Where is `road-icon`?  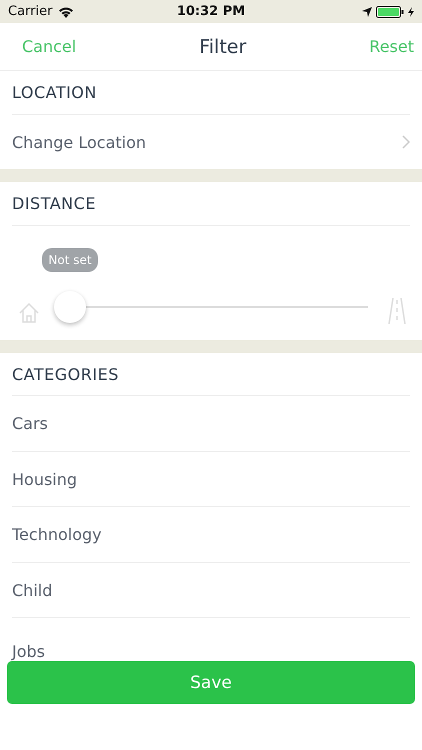 road-icon is located at coordinates (397, 311).